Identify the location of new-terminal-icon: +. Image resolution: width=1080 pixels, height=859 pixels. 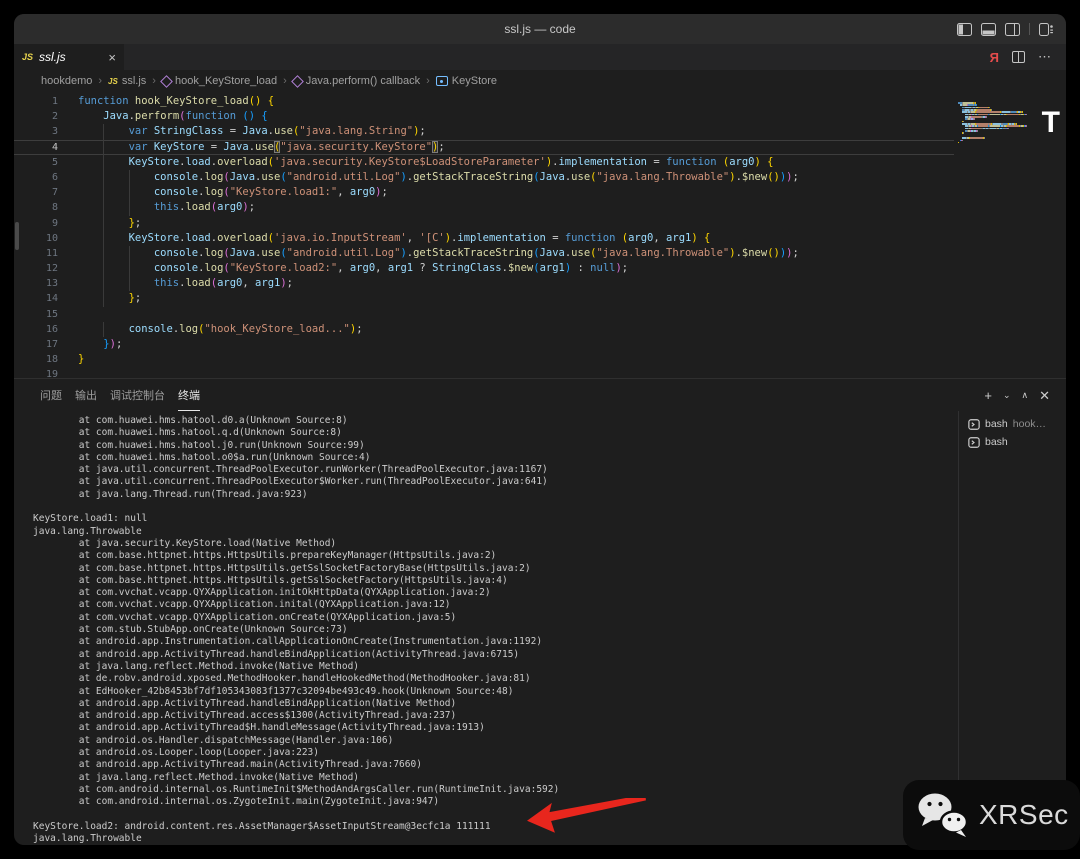
(988, 395).